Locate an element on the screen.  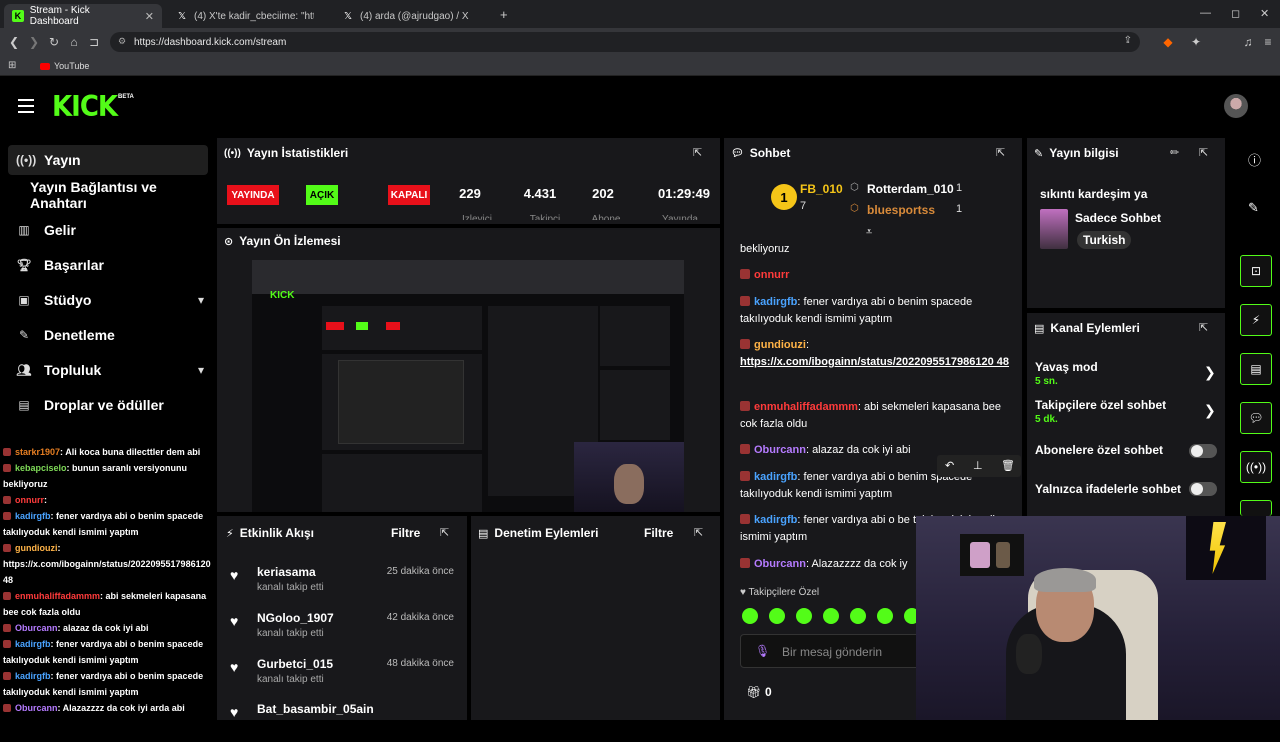
closed-badge: KAPALI is located at coordinates (409, 195).